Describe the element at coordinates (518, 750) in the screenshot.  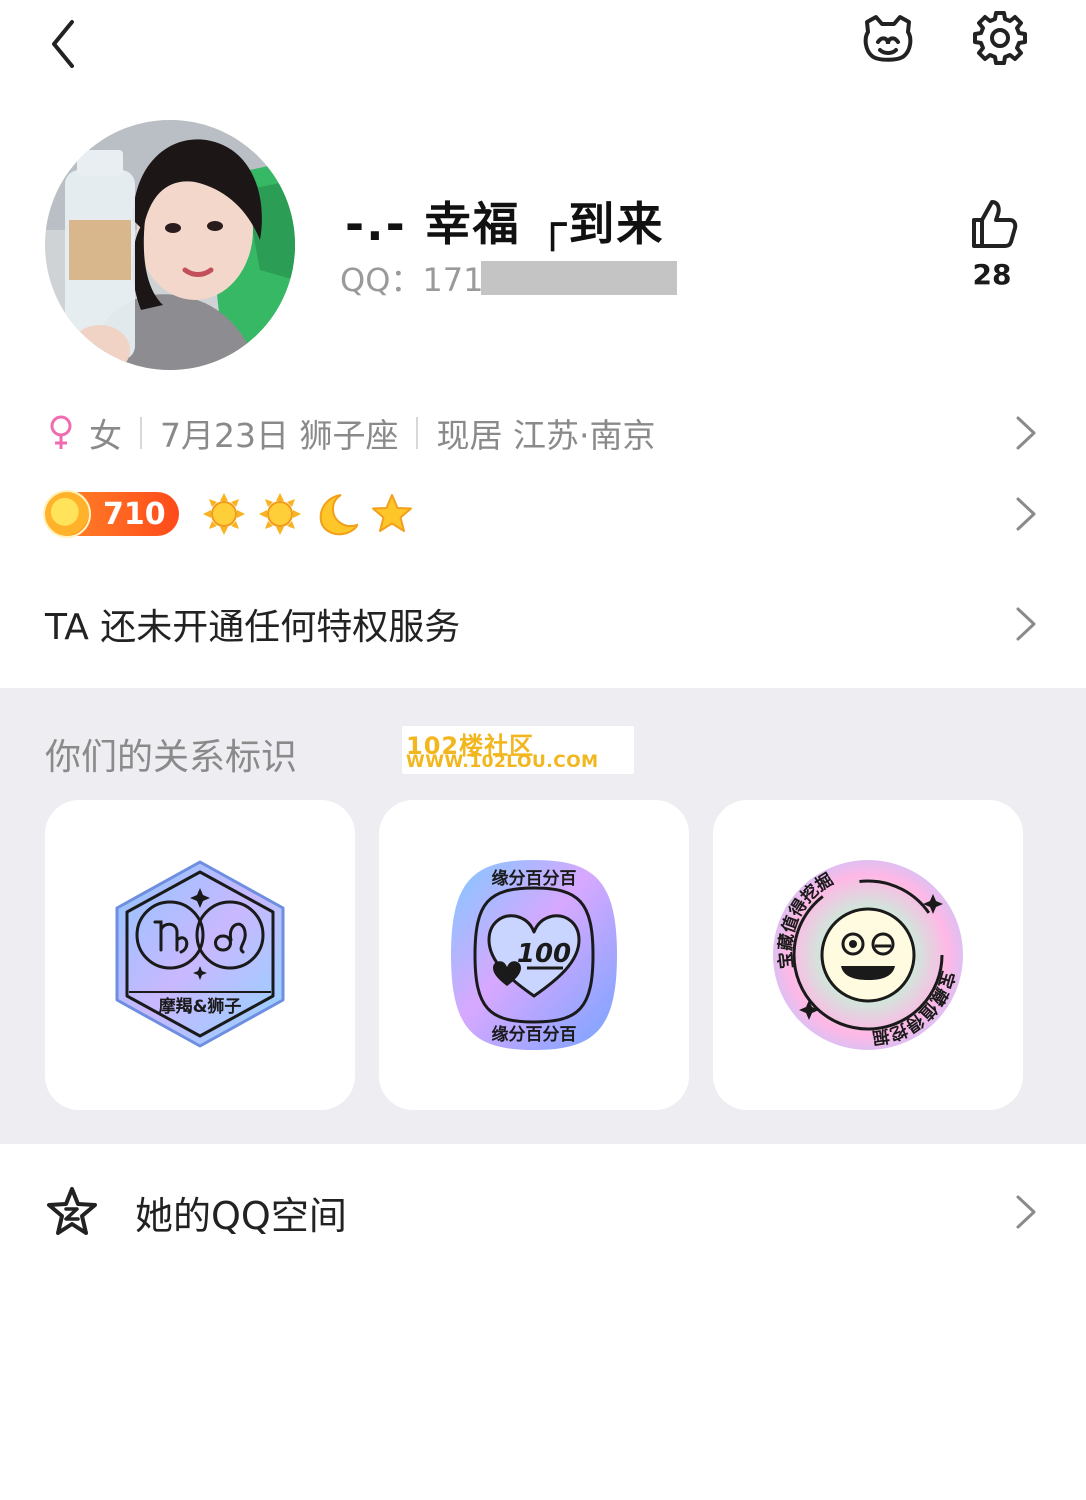
I see `watermark: 102楼社区 WWW.102LOU.COM` at that location.